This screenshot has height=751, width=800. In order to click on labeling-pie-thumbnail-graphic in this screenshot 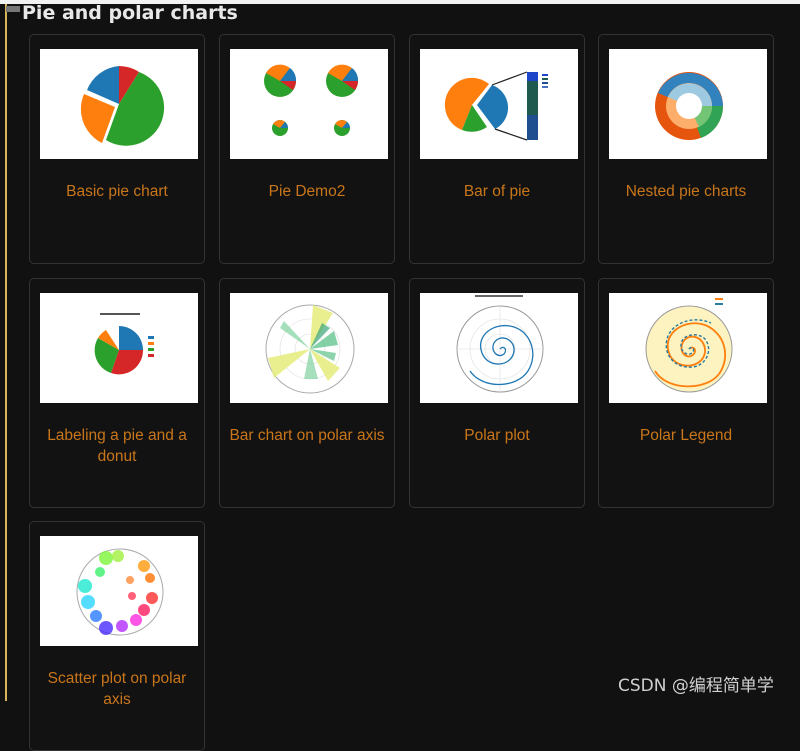, I will do `click(124, 344)`.